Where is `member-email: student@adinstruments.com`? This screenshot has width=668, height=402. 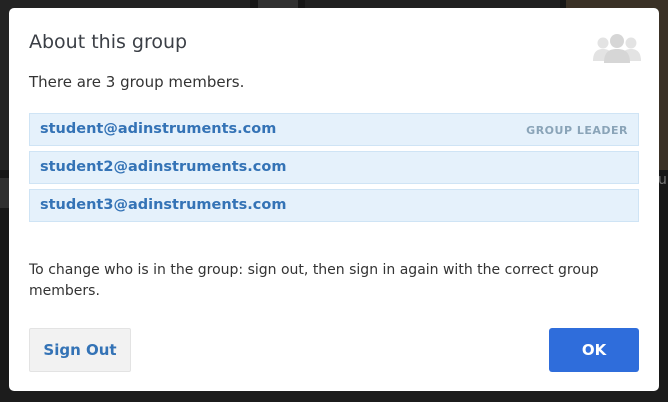
member-email: student@adinstruments.com is located at coordinates (158, 129).